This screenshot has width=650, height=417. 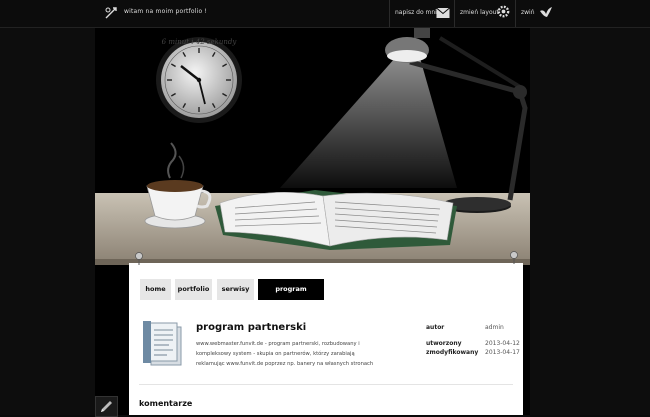 What do you see at coordinates (200, 42) in the screenshot?
I see `clock-arc-text: 6 minut i 42 sekundy` at bounding box center [200, 42].